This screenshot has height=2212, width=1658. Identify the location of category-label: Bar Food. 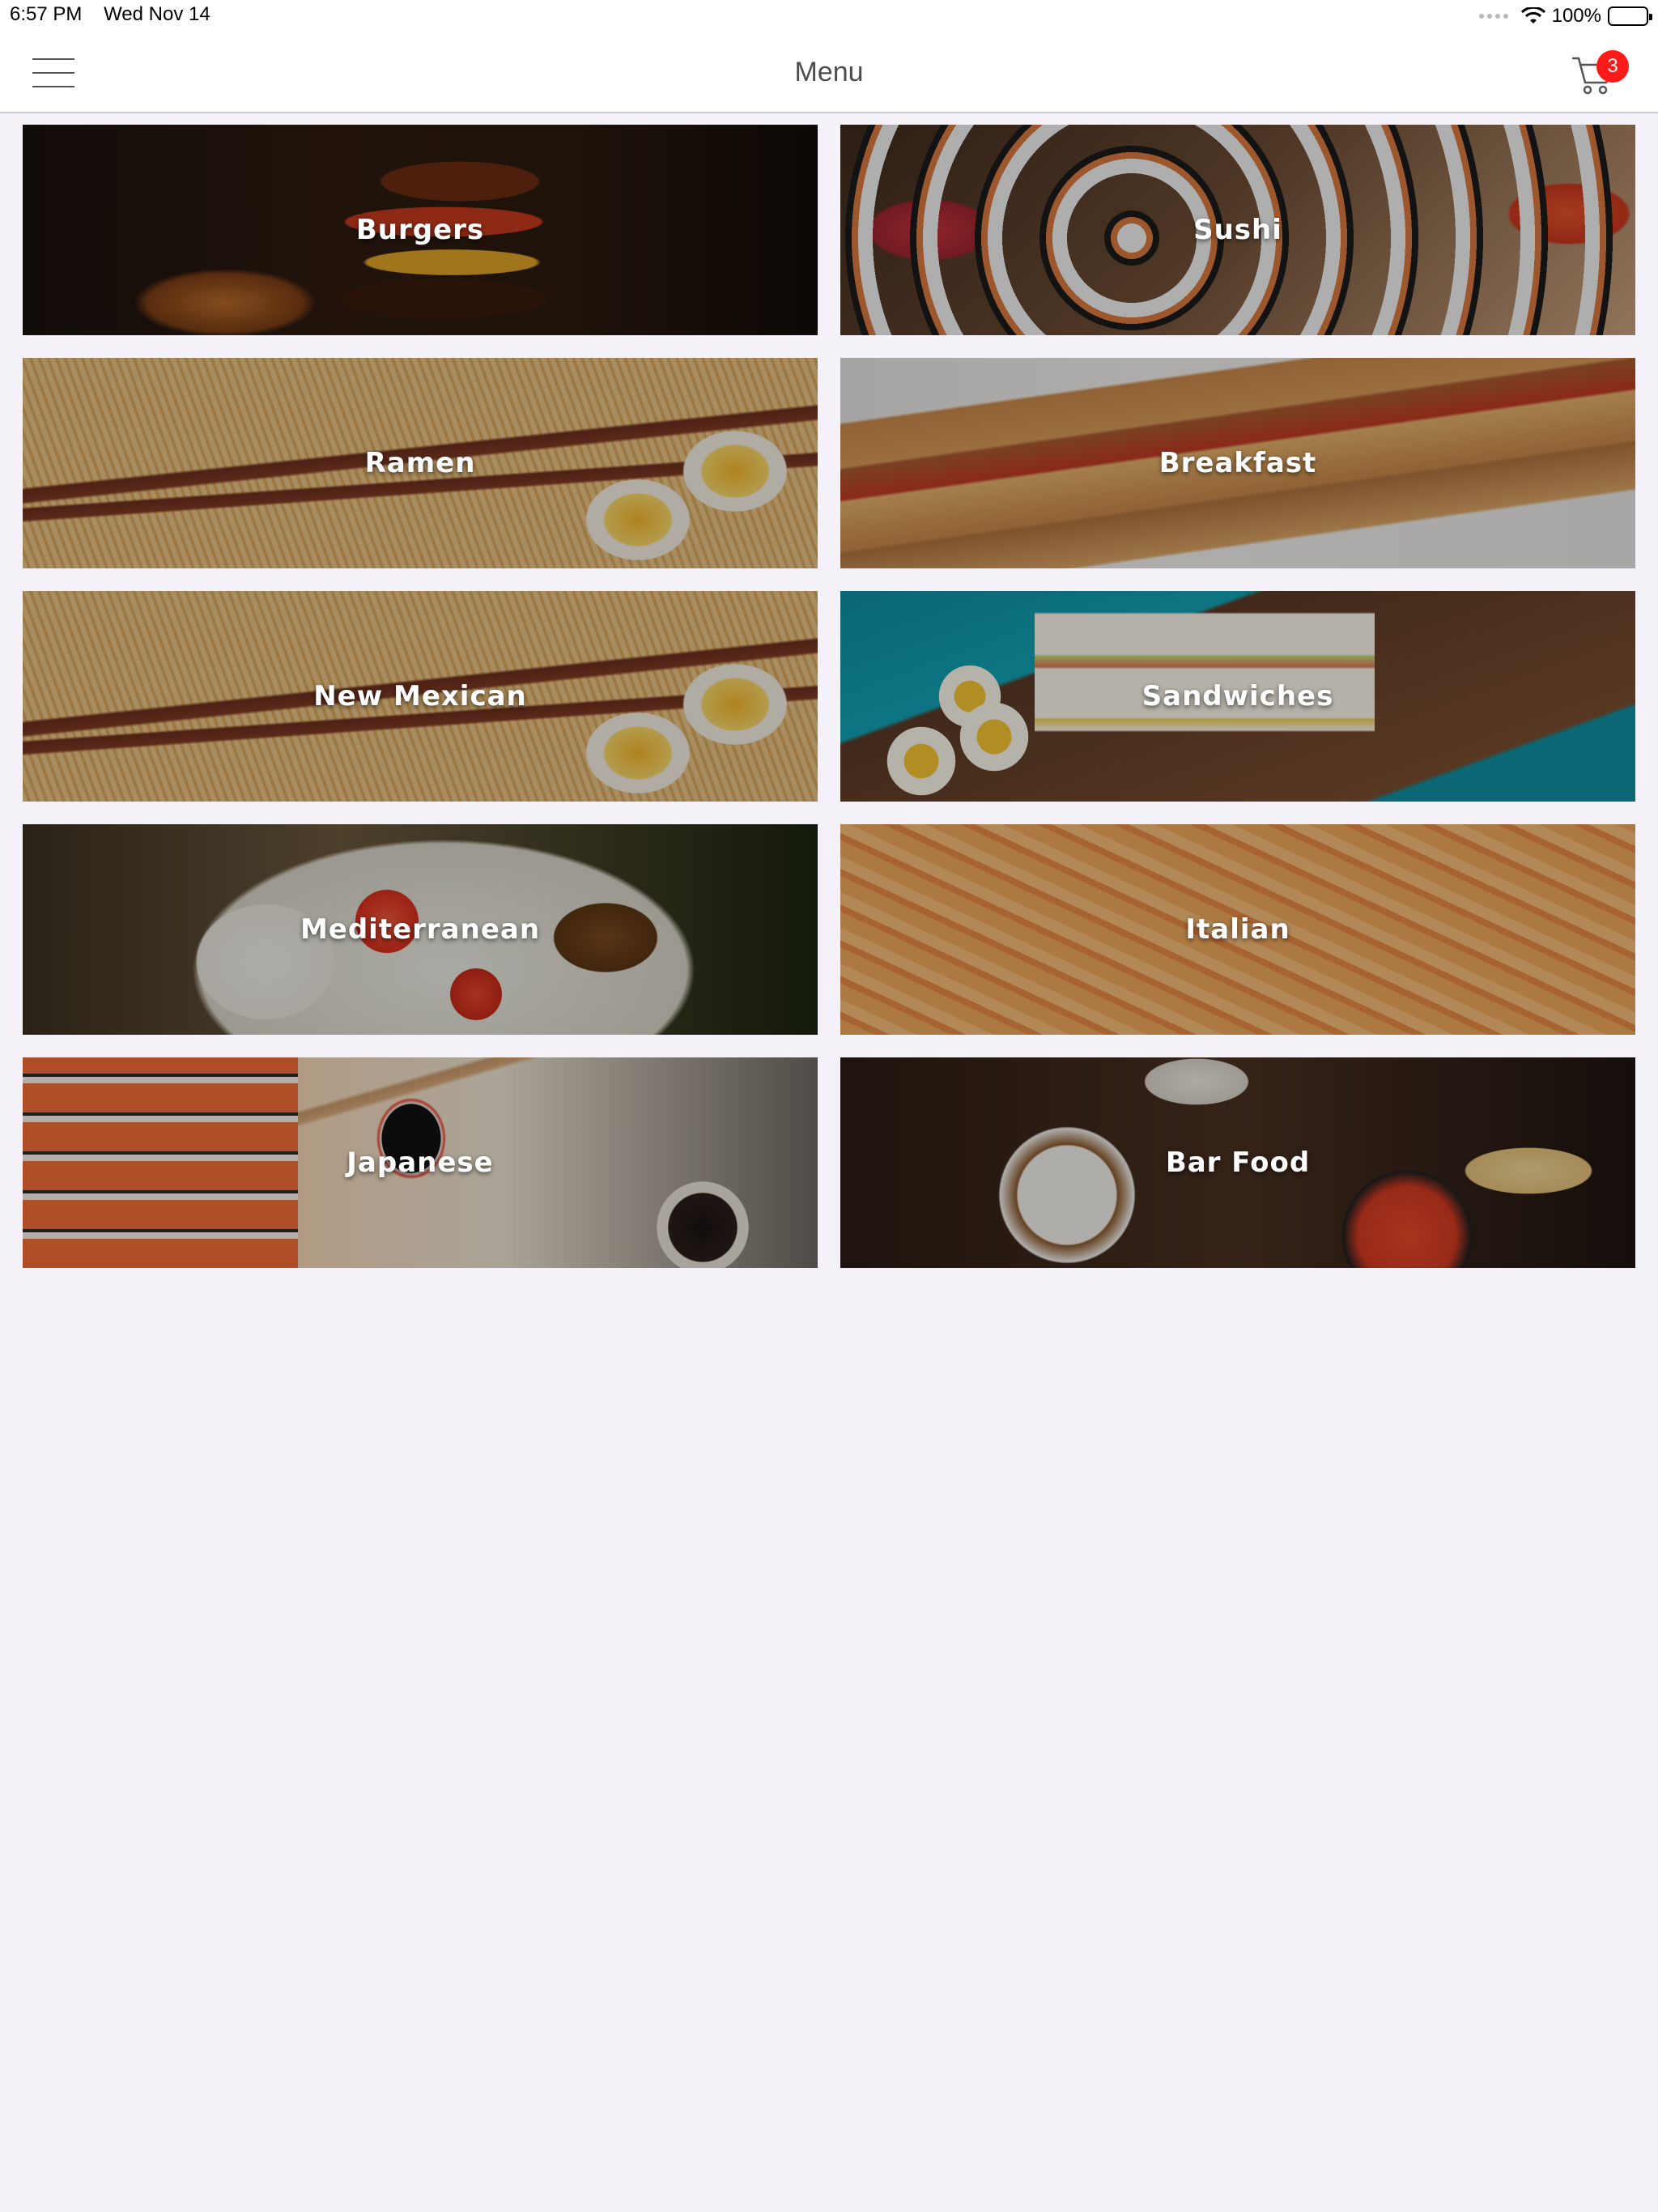
(1238, 1162).